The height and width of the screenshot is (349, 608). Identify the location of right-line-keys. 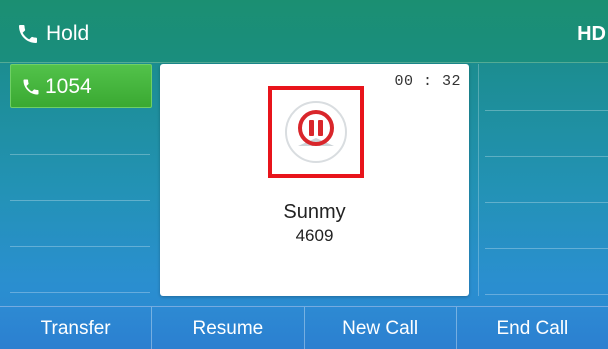
(543, 180).